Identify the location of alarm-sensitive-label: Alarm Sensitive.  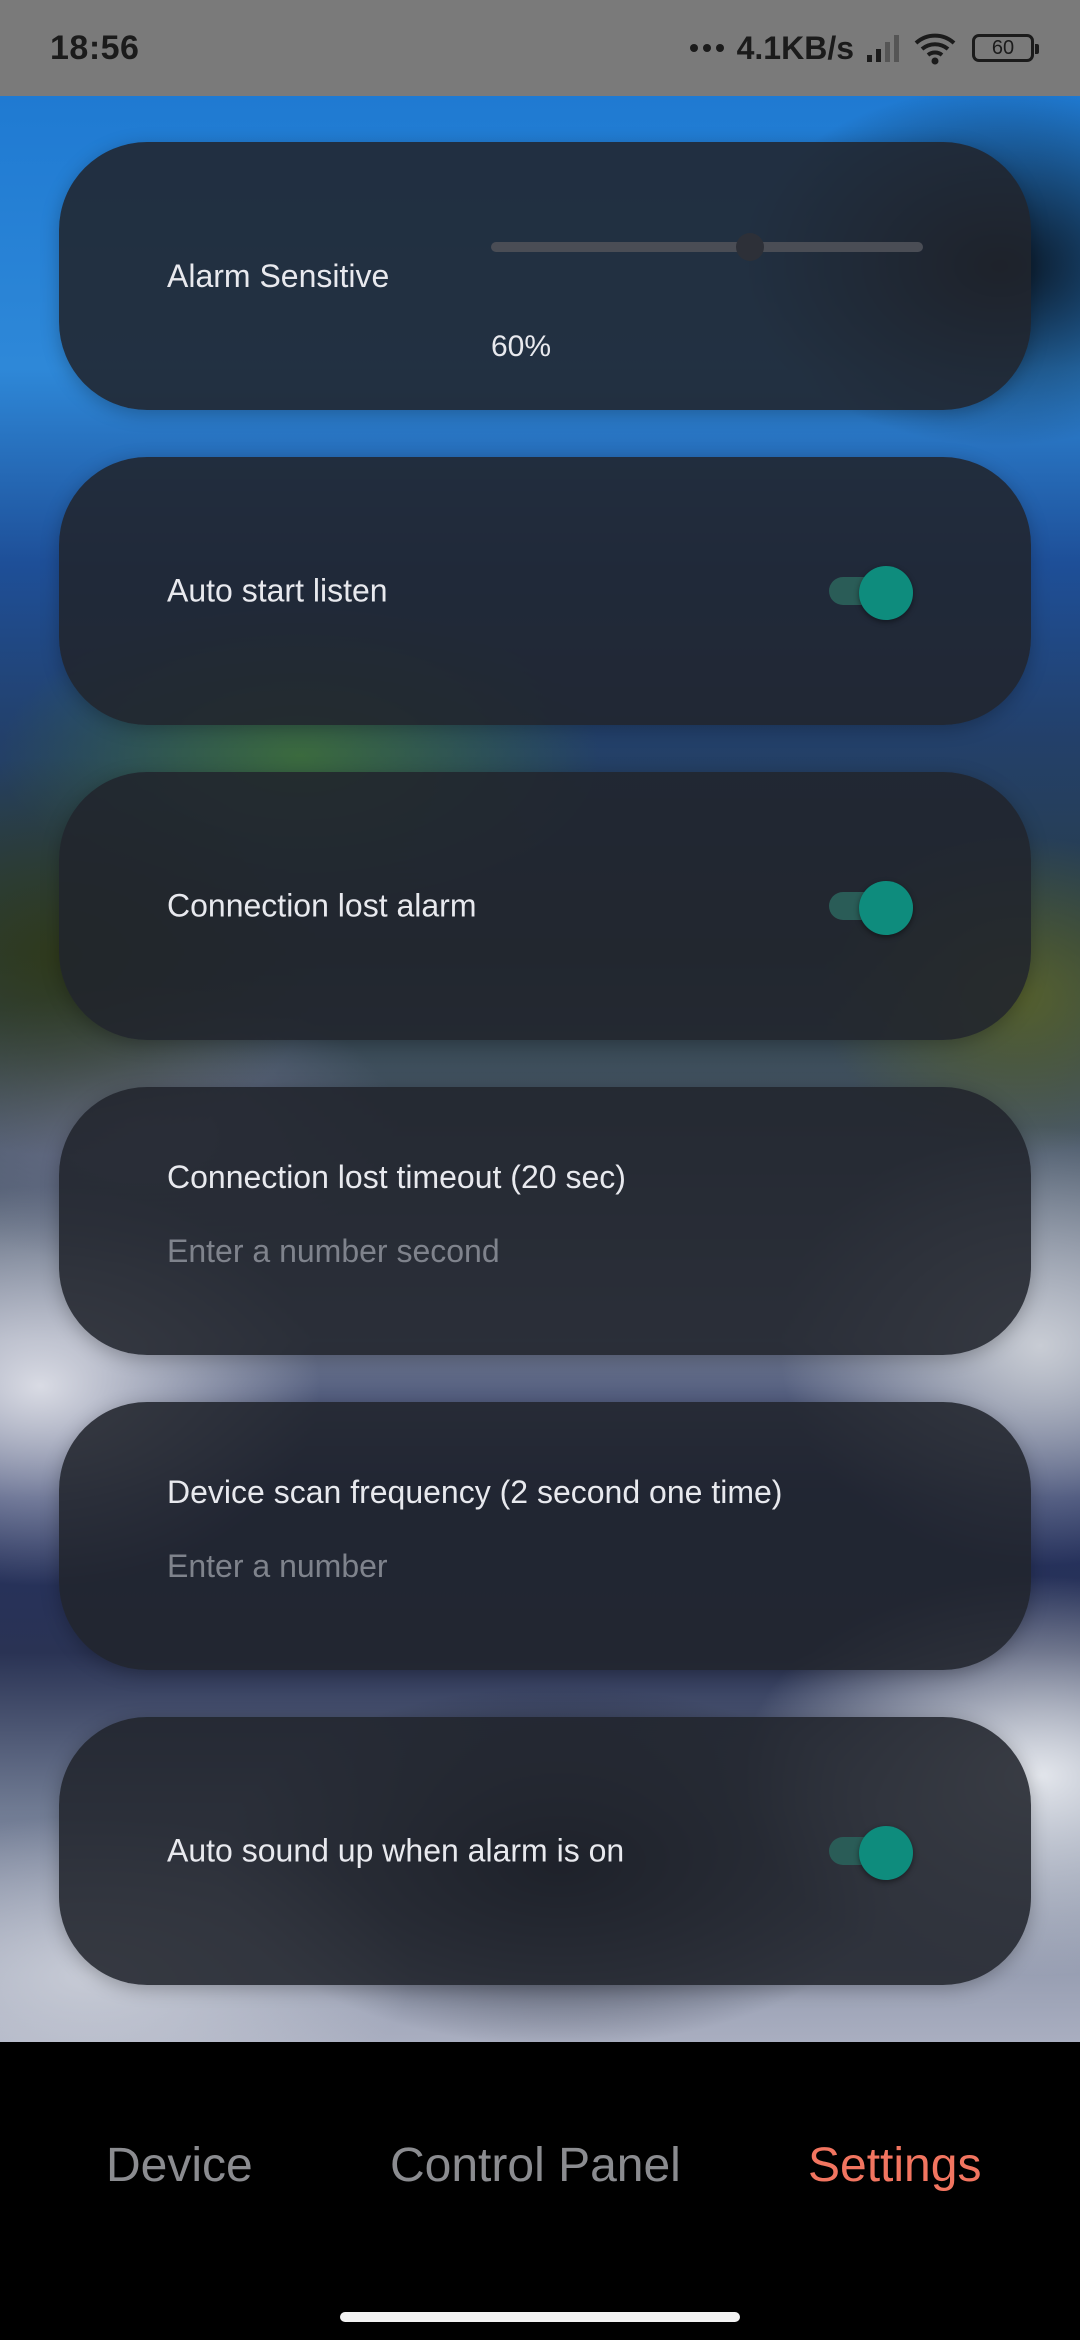
(278, 276).